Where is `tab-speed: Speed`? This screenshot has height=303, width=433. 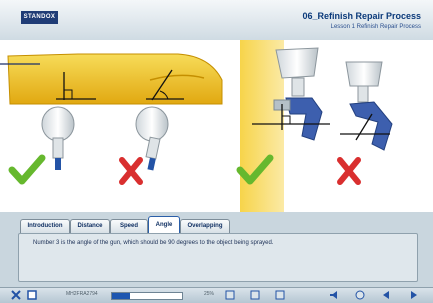 tab-speed: Speed is located at coordinates (129, 226).